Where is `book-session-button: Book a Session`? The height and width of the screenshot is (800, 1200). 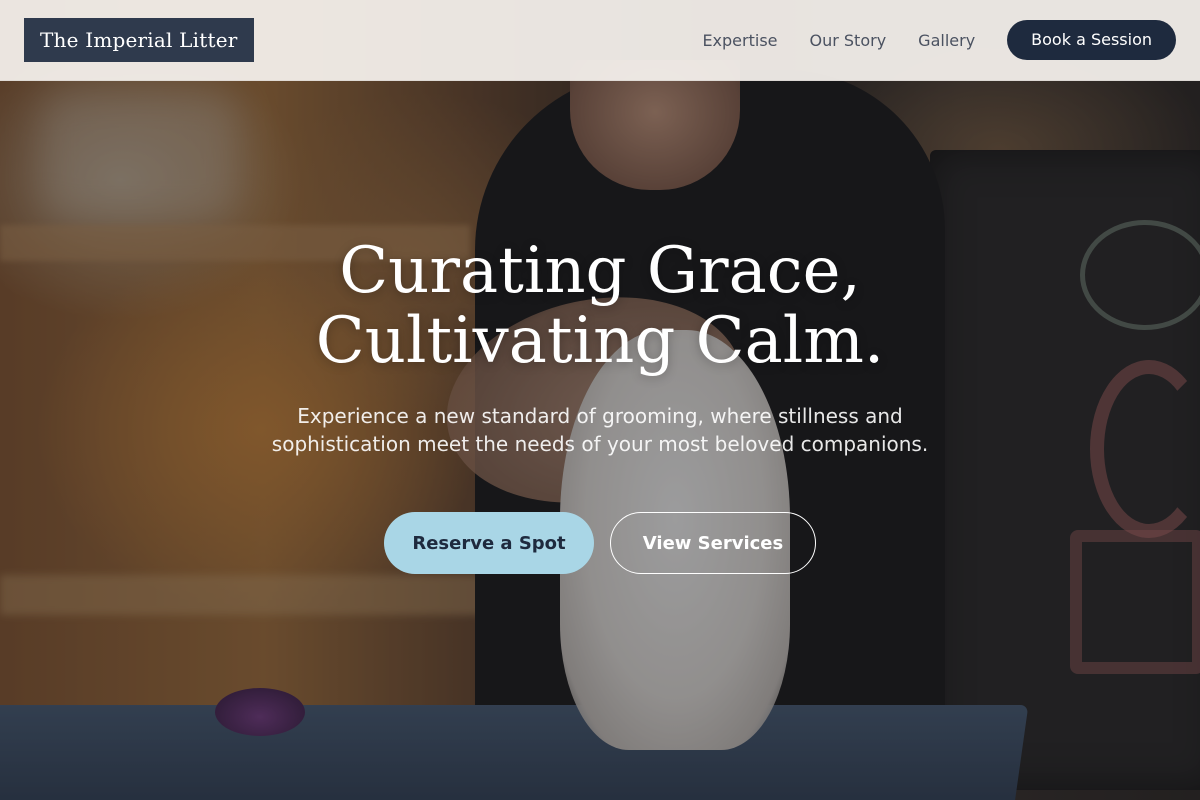 book-session-button: Book a Session is located at coordinates (1091, 40).